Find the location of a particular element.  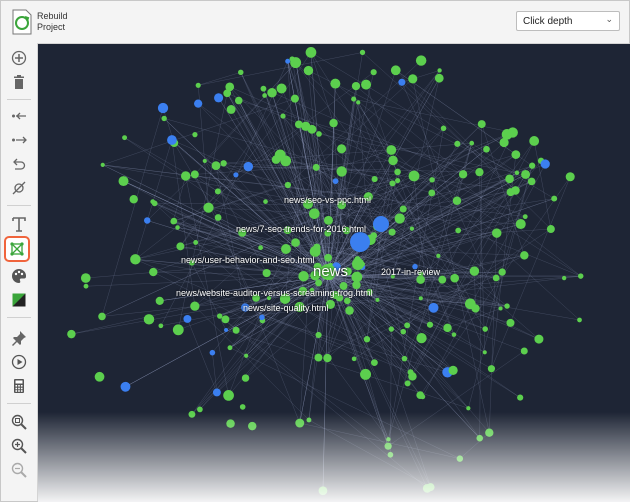

text-icon is located at coordinates (19, 224).